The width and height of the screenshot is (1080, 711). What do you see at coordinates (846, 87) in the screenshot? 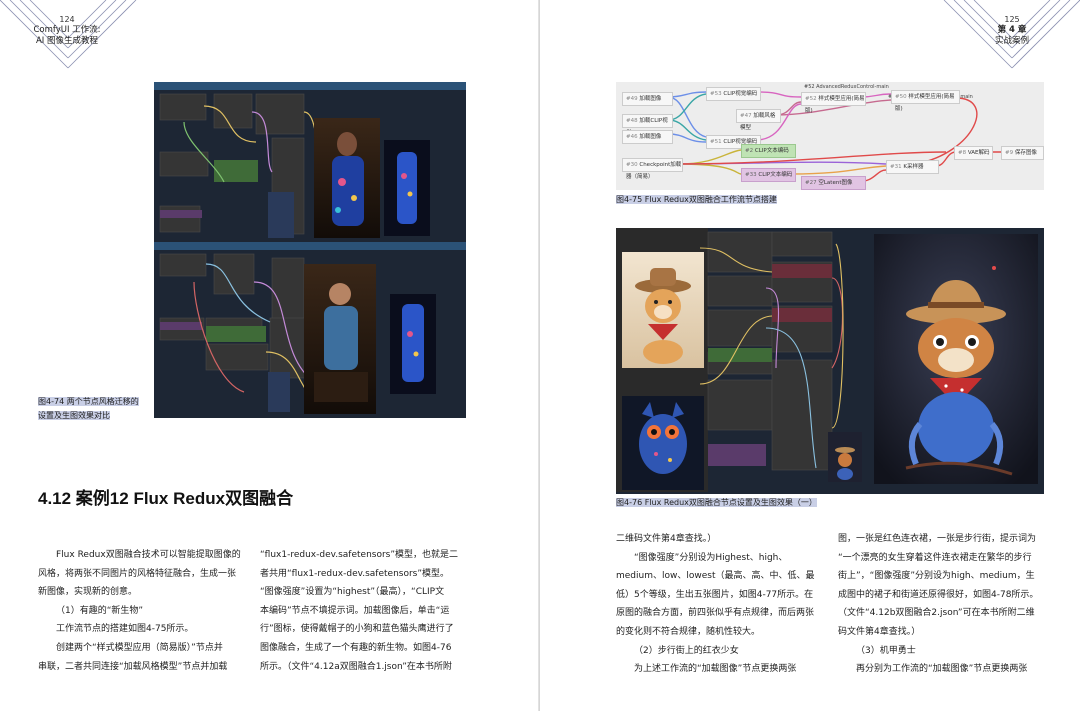
I see `group-title-52: #52 AdvancedReduxControl-main` at bounding box center [846, 87].